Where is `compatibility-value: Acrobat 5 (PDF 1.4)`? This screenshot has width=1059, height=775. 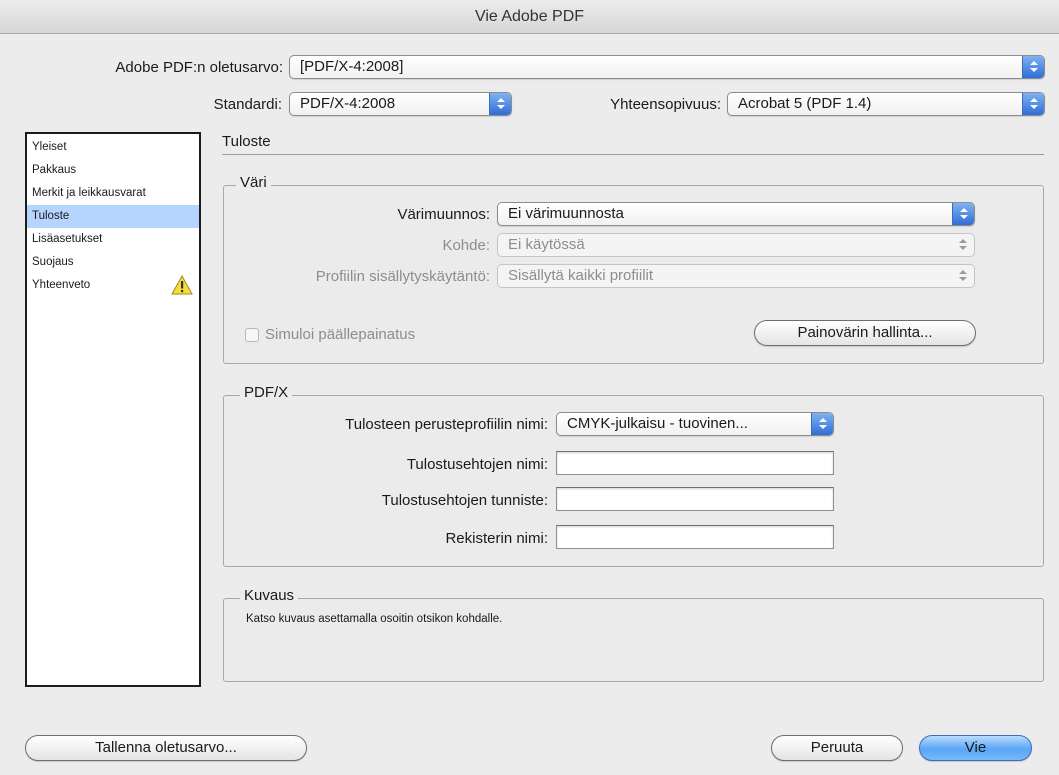
compatibility-value: Acrobat 5 (PDF 1.4) is located at coordinates (805, 103).